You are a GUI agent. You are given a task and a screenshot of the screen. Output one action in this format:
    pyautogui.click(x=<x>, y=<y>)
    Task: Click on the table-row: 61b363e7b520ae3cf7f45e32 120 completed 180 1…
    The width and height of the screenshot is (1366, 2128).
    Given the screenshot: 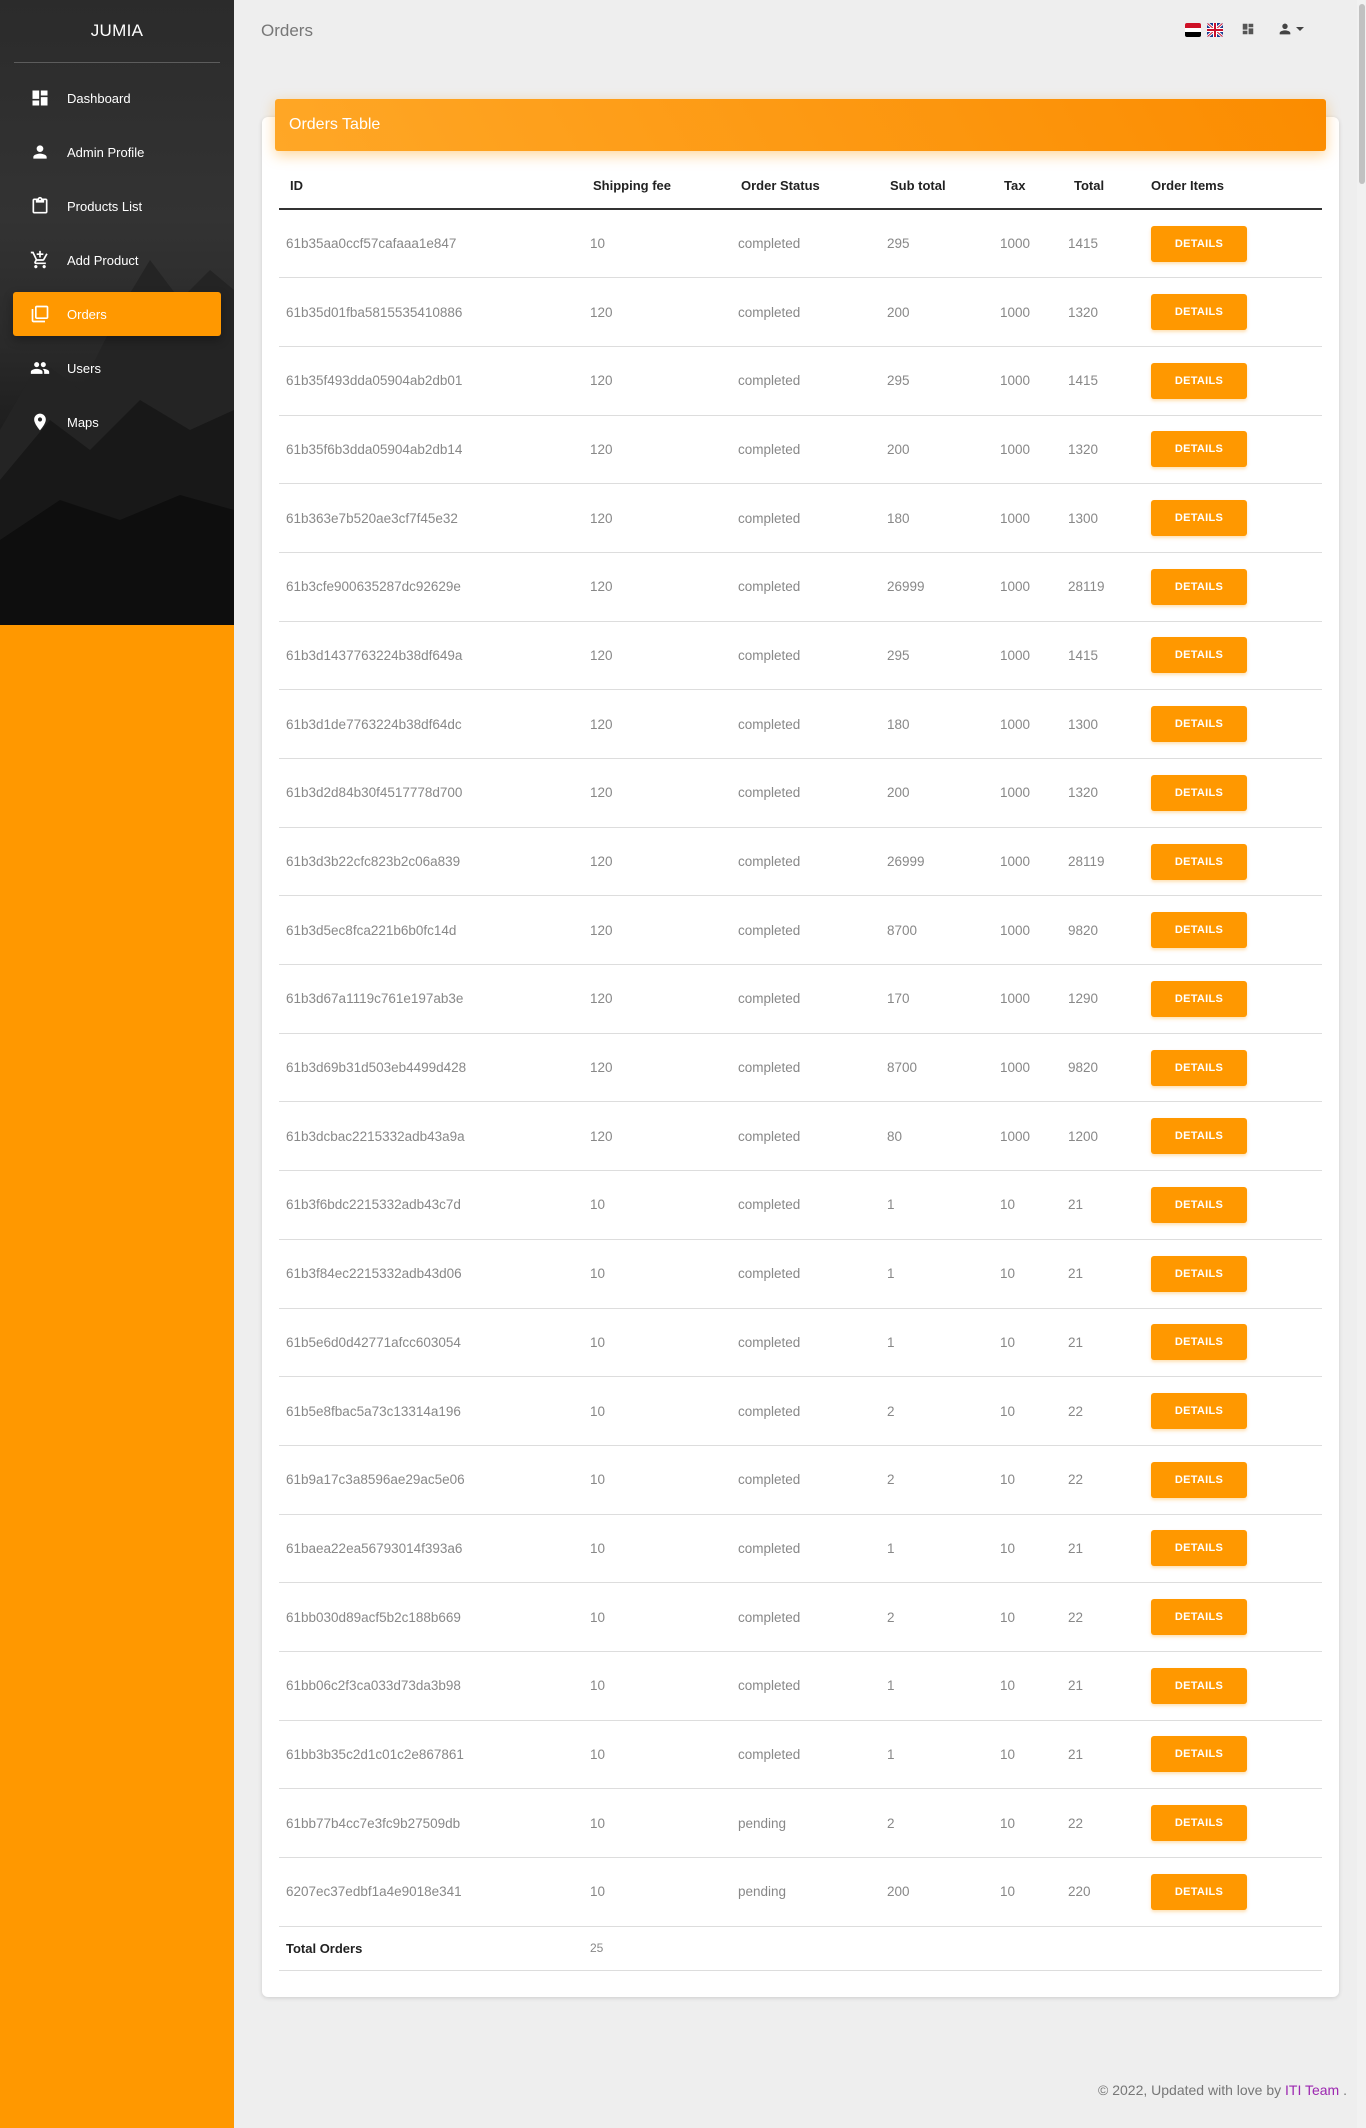 What is the action you would take?
    pyautogui.click(x=800, y=518)
    